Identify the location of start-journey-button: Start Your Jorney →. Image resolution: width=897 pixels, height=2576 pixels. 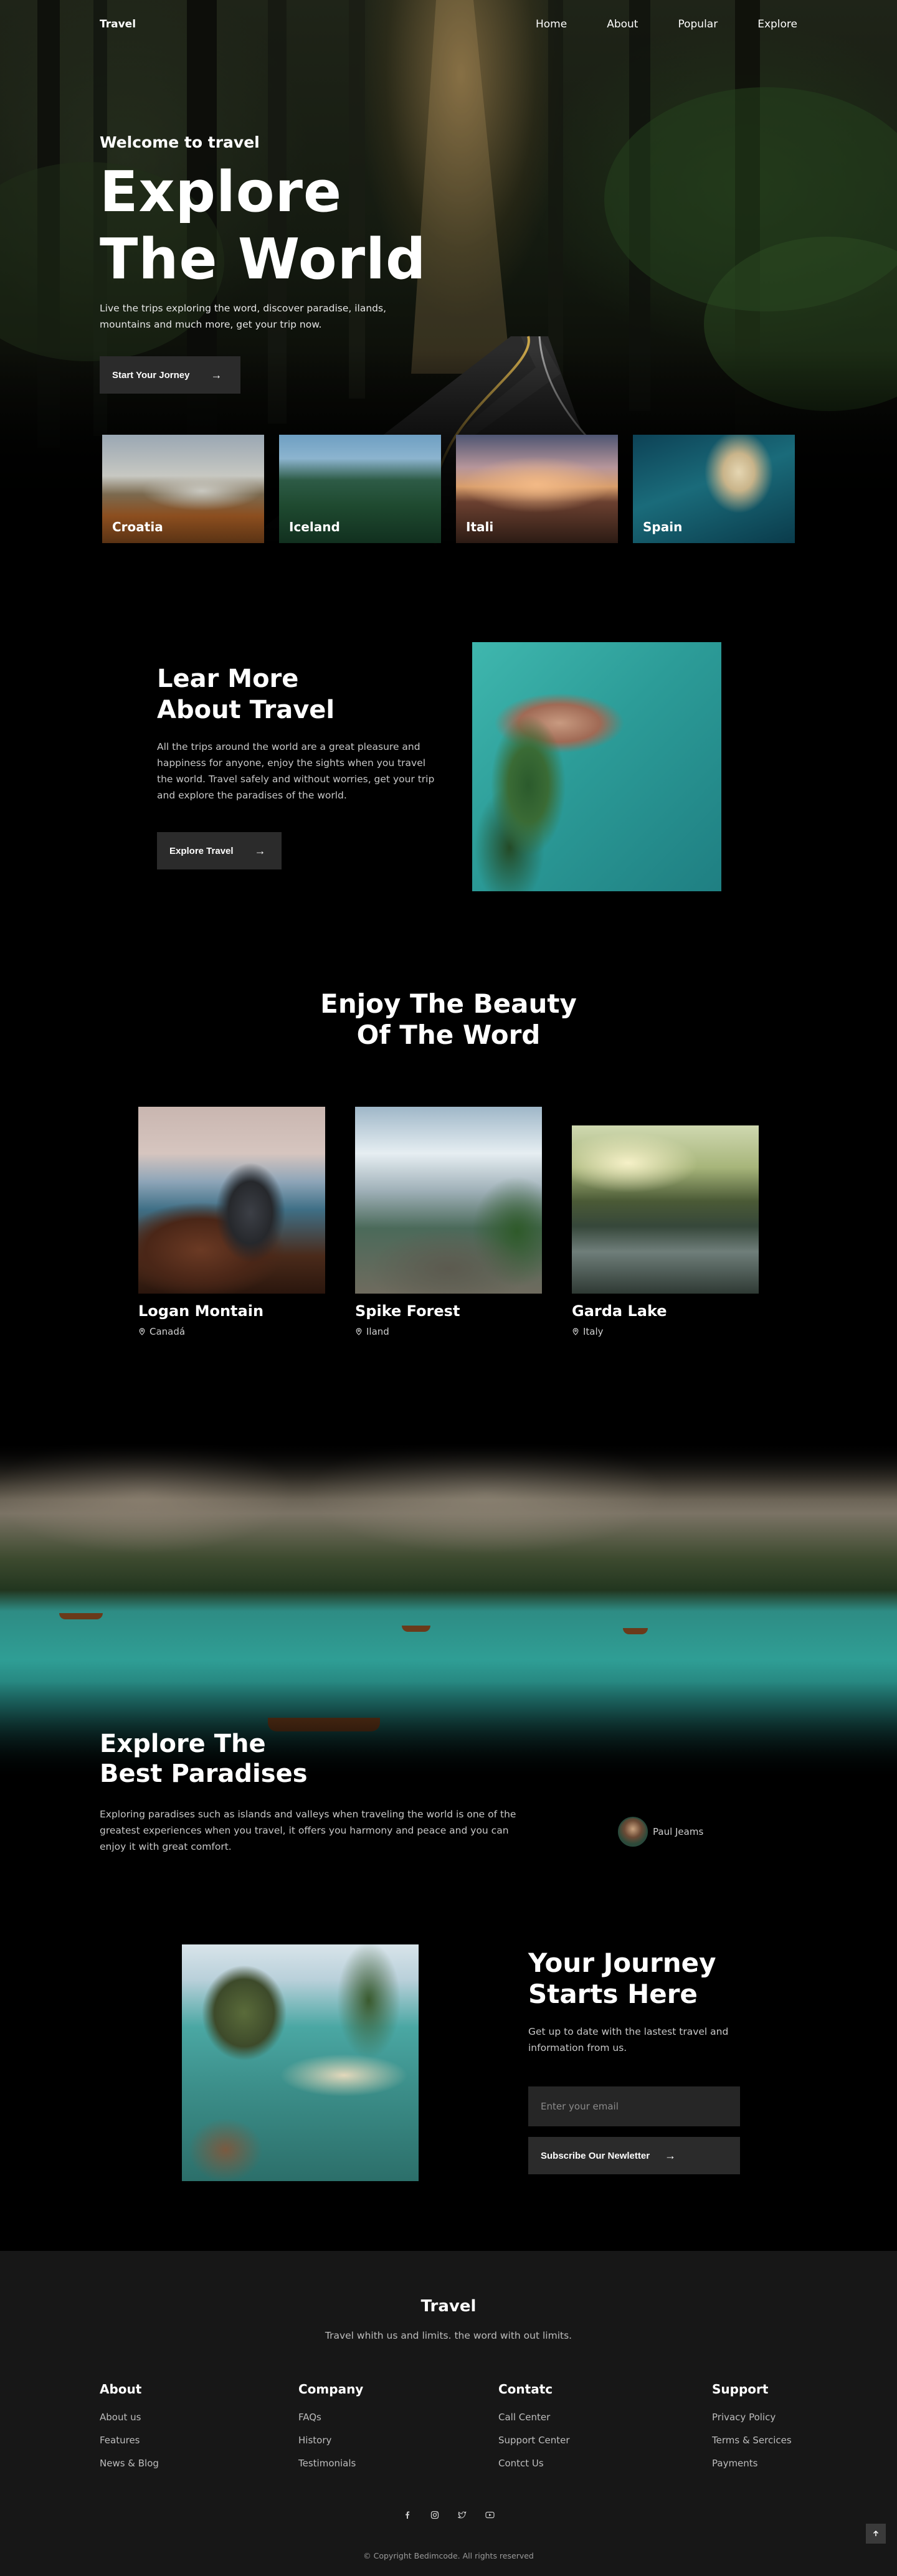
(170, 375).